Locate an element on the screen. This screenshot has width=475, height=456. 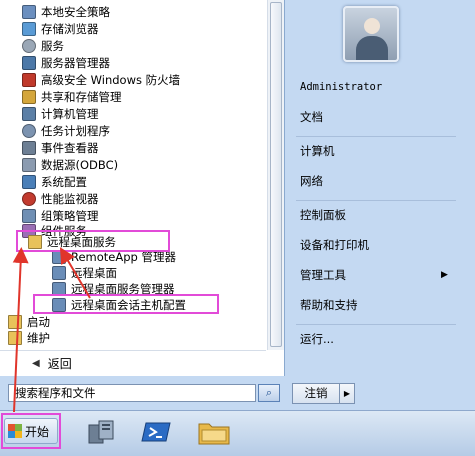
program-computer-management: 计算机管理 is located at coordinates (60, 114).